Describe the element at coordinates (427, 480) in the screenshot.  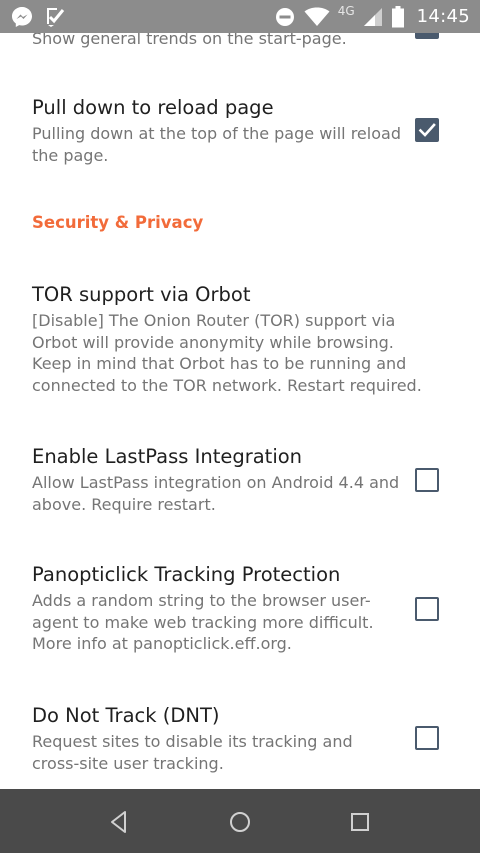
I see `checkbox-lastpass` at that location.